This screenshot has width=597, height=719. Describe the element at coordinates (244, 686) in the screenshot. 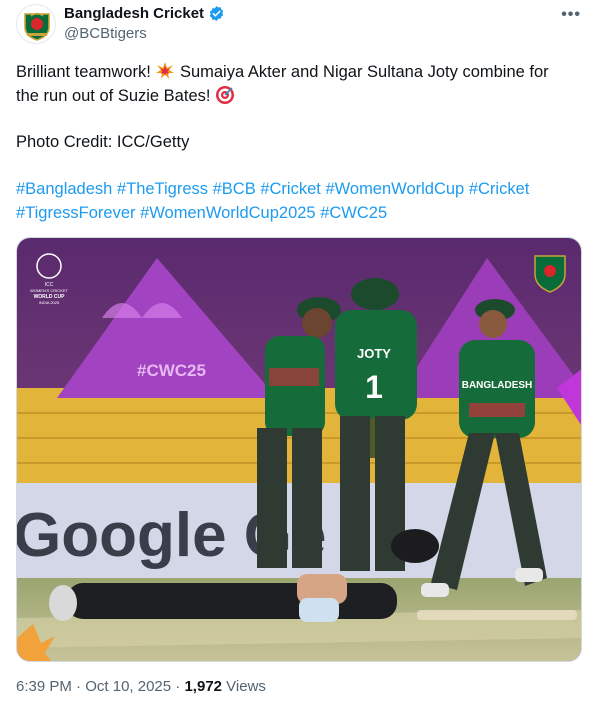

I see `views-label: Views` at that location.